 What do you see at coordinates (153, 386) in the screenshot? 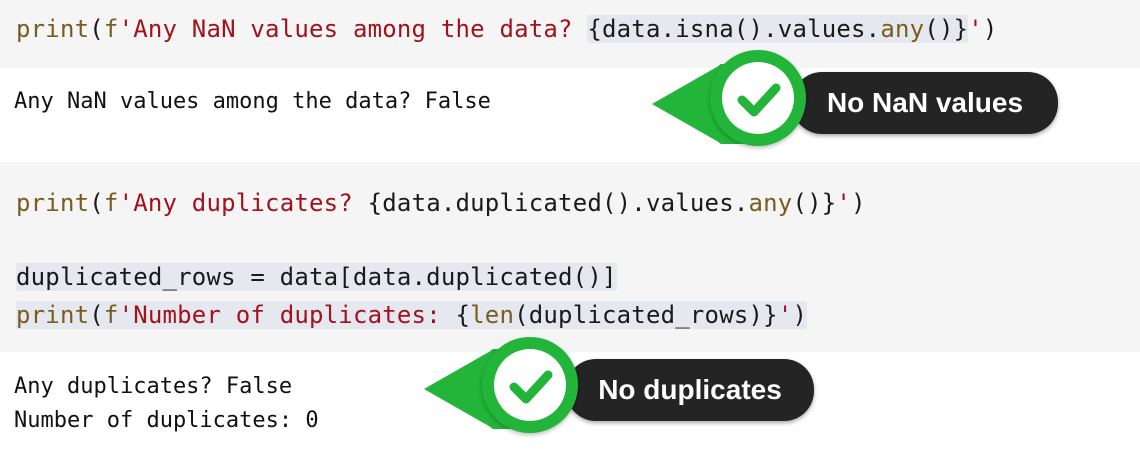
I see `output-line: Any duplicates? False` at bounding box center [153, 386].